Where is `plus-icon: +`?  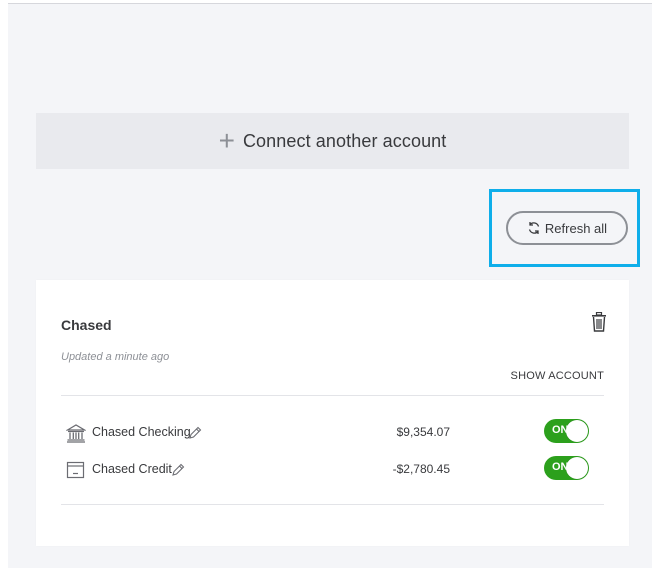
plus-icon: + is located at coordinates (226, 140).